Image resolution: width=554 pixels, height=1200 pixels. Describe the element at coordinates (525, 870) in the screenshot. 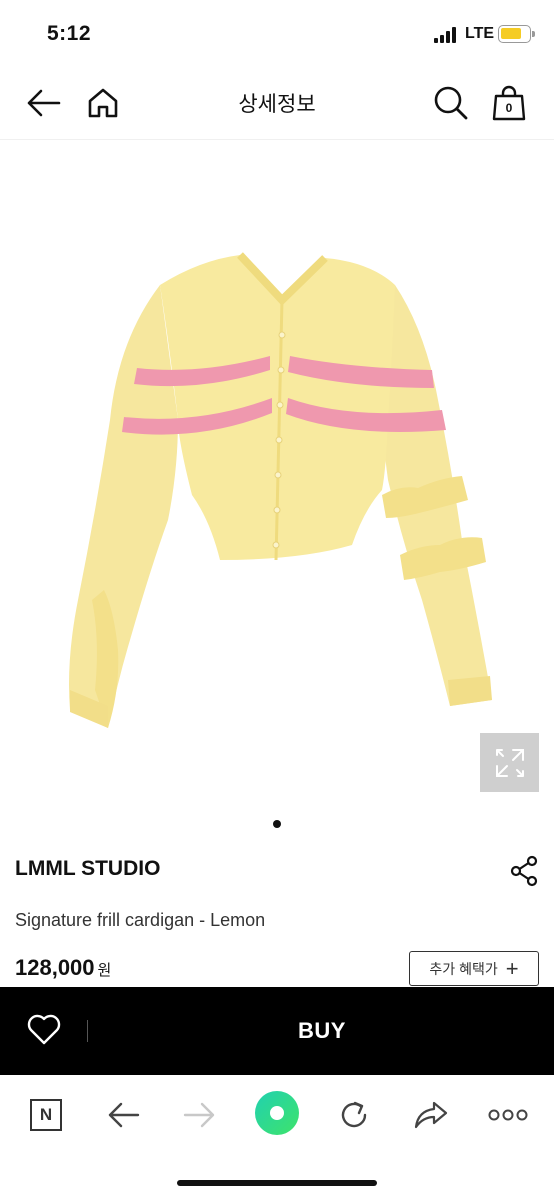

I see `share-icon` at that location.